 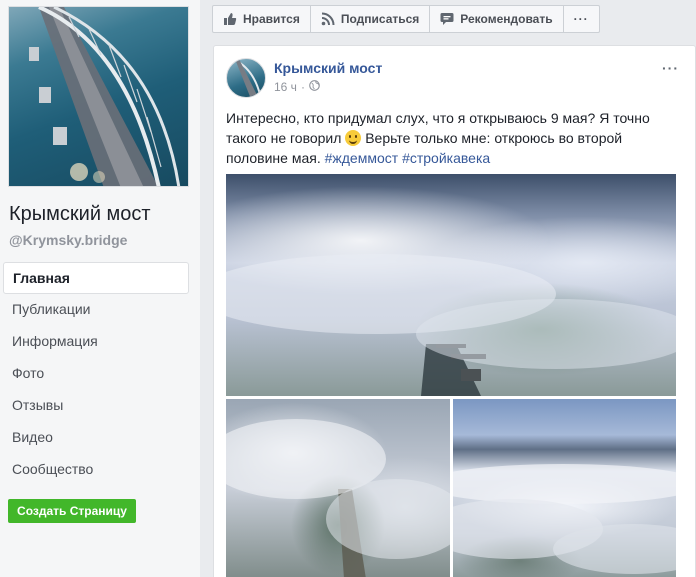 What do you see at coordinates (68, 240) in the screenshot?
I see `page-handle: @Krymsky.bridge` at bounding box center [68, 240].